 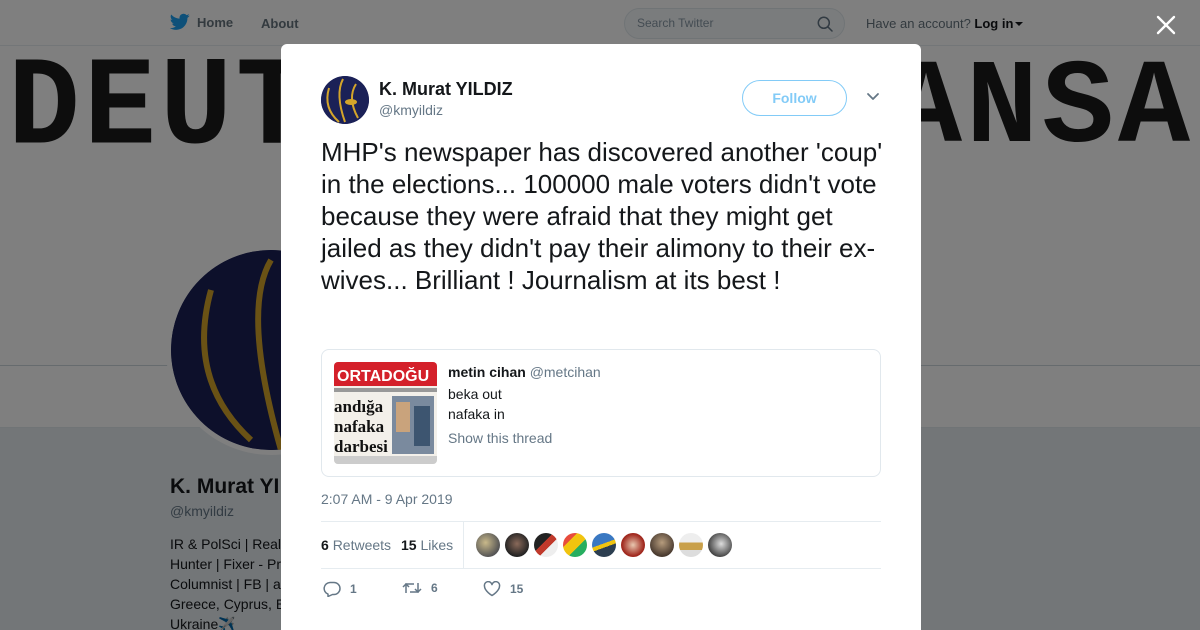 I want to click on stats-divider, so click(x=463, y=545).